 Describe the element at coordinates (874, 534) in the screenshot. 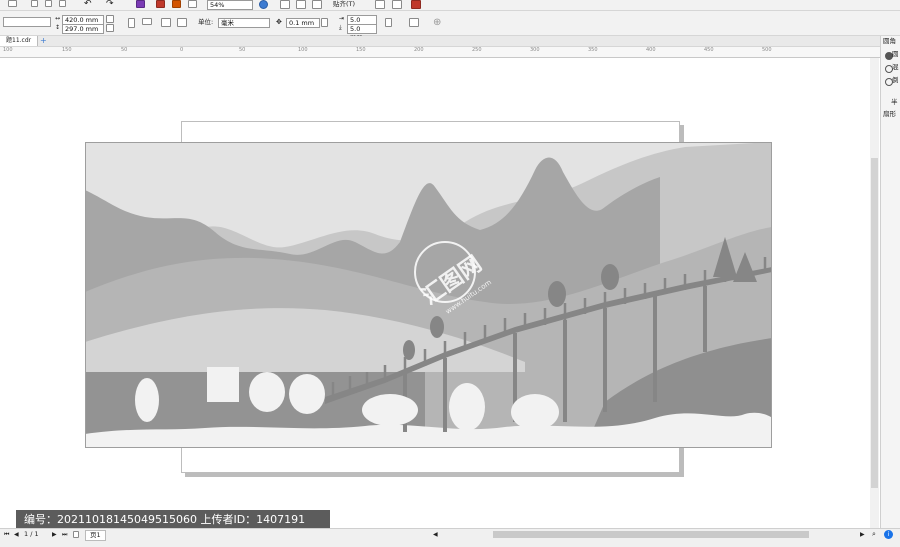

I see `zoom-icon: ⌕` at that location.